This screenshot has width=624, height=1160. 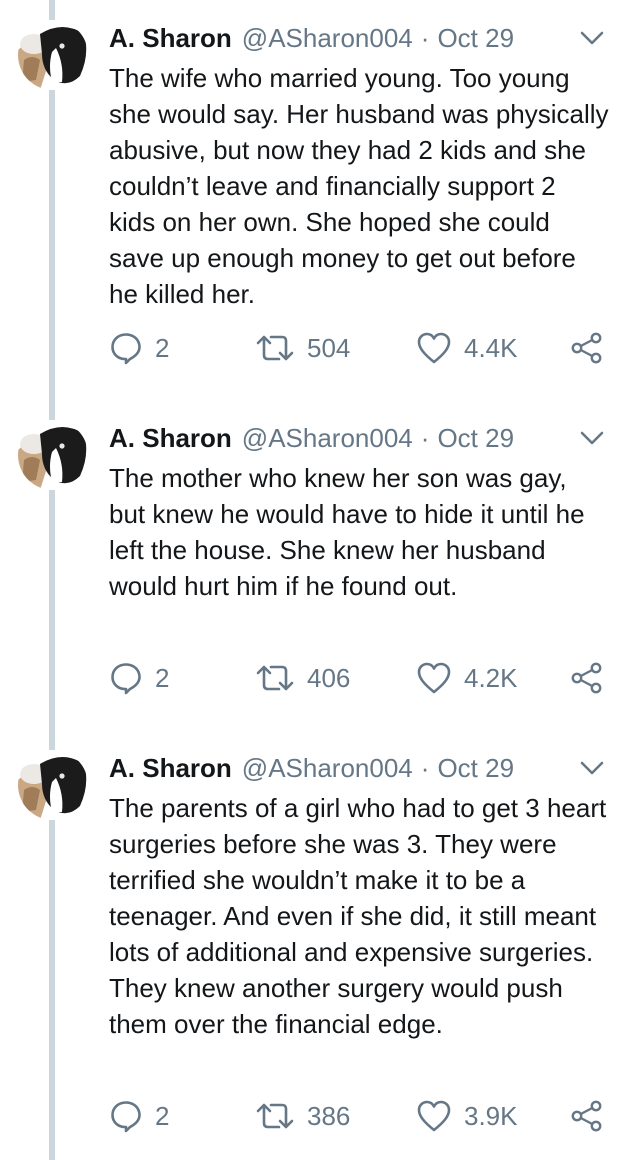 I want to click on retweet-button: 406, so click(x=302, y=678).